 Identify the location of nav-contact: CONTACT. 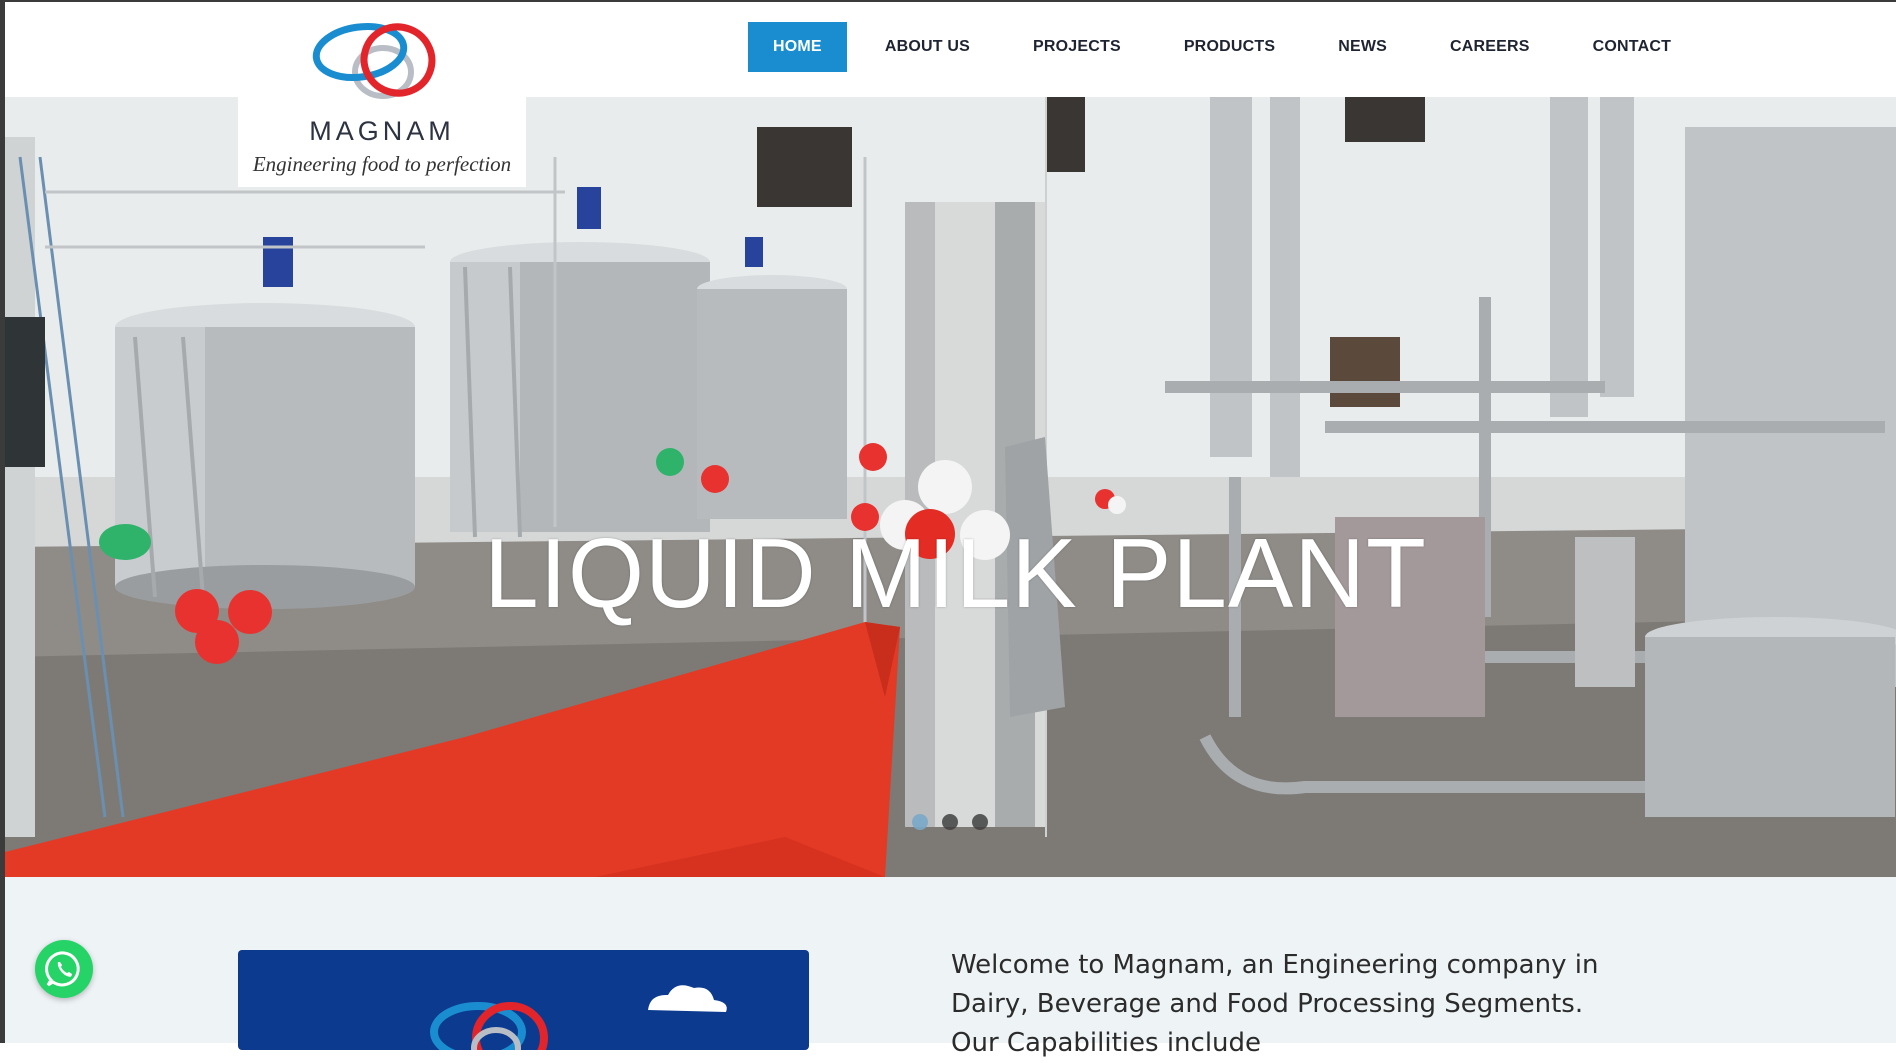
(1632, 47).